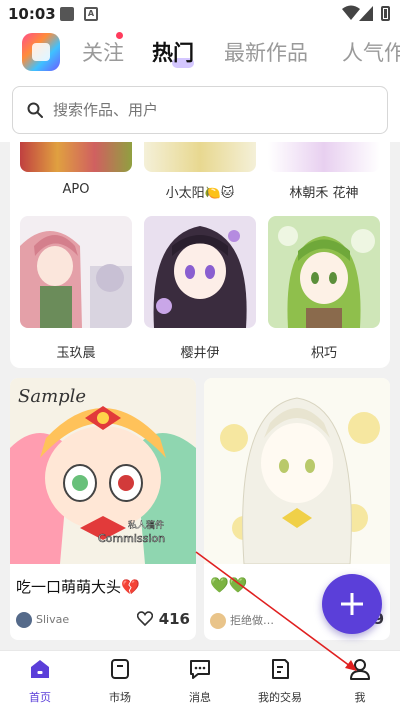  What do you see at coordinates (280, 697) in the screenshot?
I see `nav-my-trades-label: 我的交易` at bounding box center [280, 697].